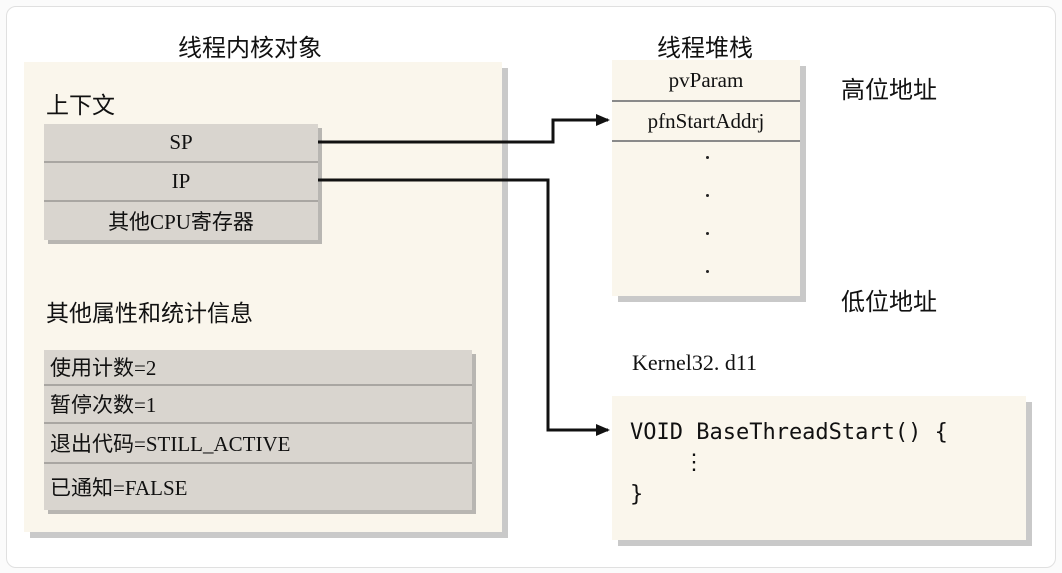 This screenshot has height=573, width=1062. Describe the element at coordinates (464, 307) in the screenshot. I see `ip-to-code-arrow` at that location.